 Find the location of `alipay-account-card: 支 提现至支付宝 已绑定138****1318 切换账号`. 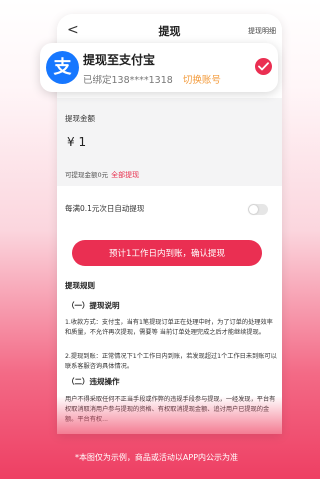

alipay-account-card: 支 提现至支付宝 已绑定138****1318 切换账号 is located at coordinates (159, 67).